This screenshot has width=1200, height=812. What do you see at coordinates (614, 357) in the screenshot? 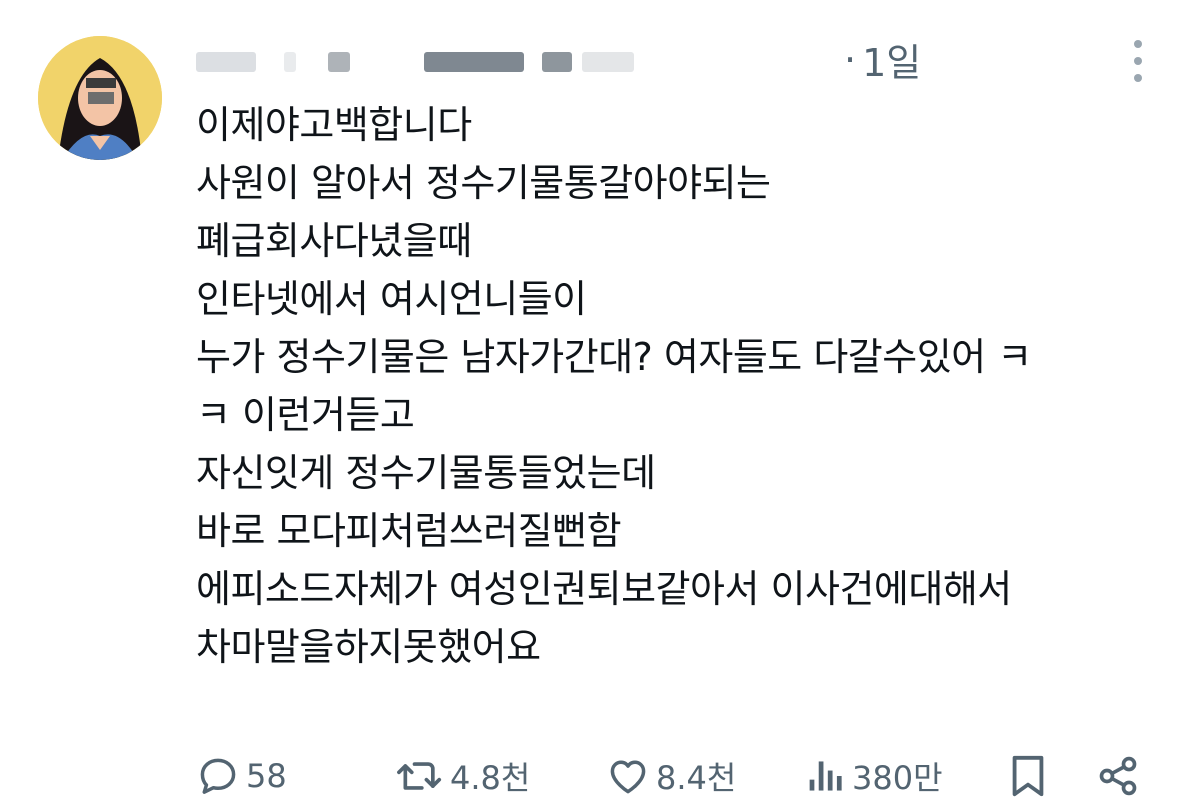
I see `tweet-line: 누가 정수기물은 남자가간대? 여자들도 다갈수있어 ㅋ` at bounding box center [614, 357].